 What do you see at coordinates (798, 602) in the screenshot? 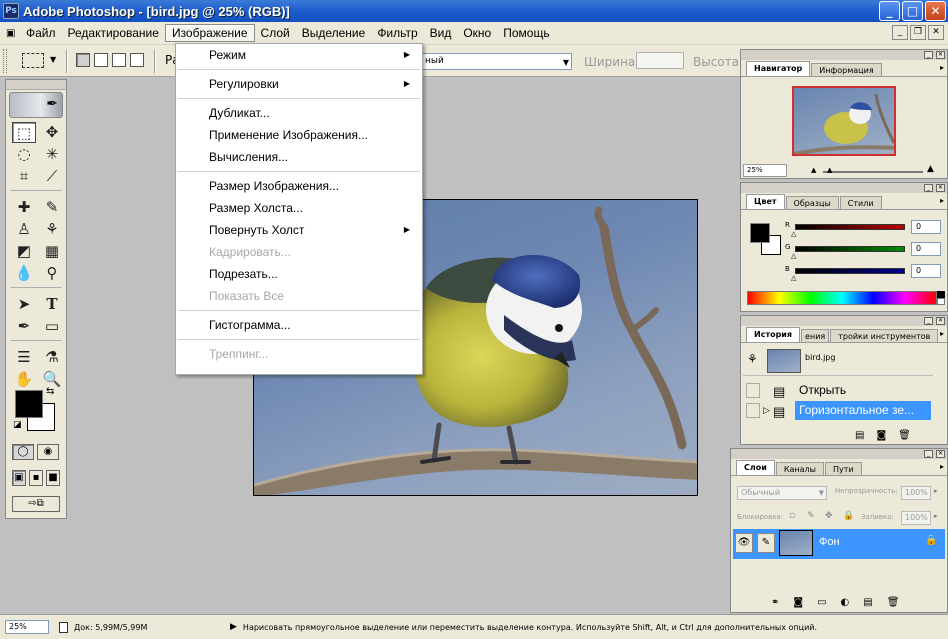
I see `add-layer-mask-icon: ◙` at bounding box center [798, 602].